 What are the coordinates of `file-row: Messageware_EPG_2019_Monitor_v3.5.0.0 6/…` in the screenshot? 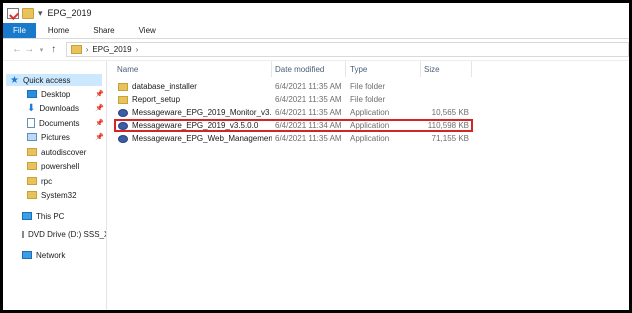 It's located at (293, 113).